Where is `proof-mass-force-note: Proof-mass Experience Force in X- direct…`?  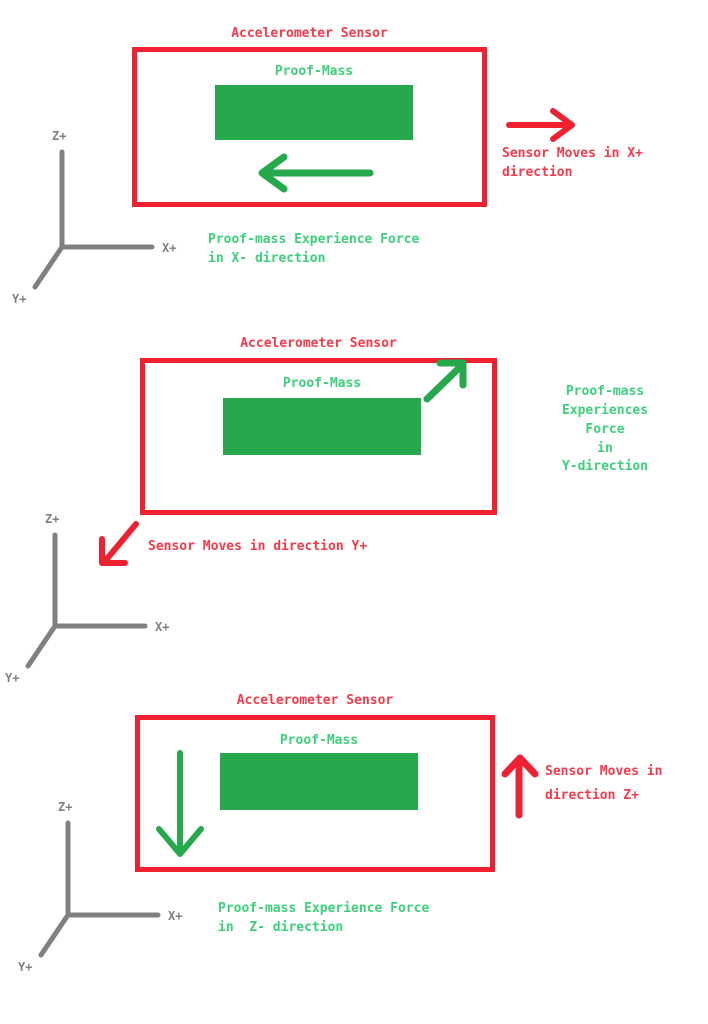 proof-mass-force-note: Proof-mass Experience Force in X- direct… is located at coordinates (314, 249).